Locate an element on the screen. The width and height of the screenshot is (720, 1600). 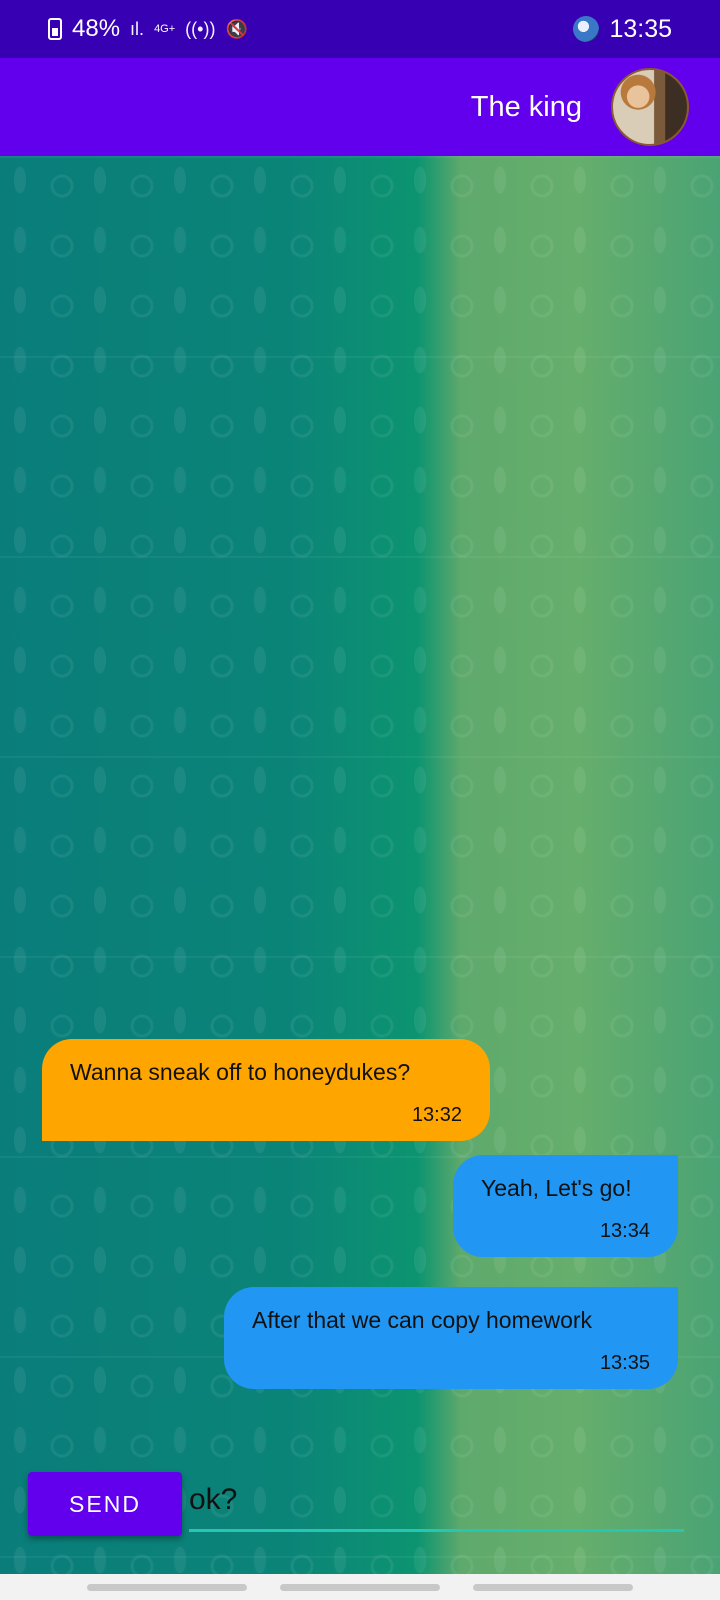
nav-back-handle is located at coordinates (553, 1587).